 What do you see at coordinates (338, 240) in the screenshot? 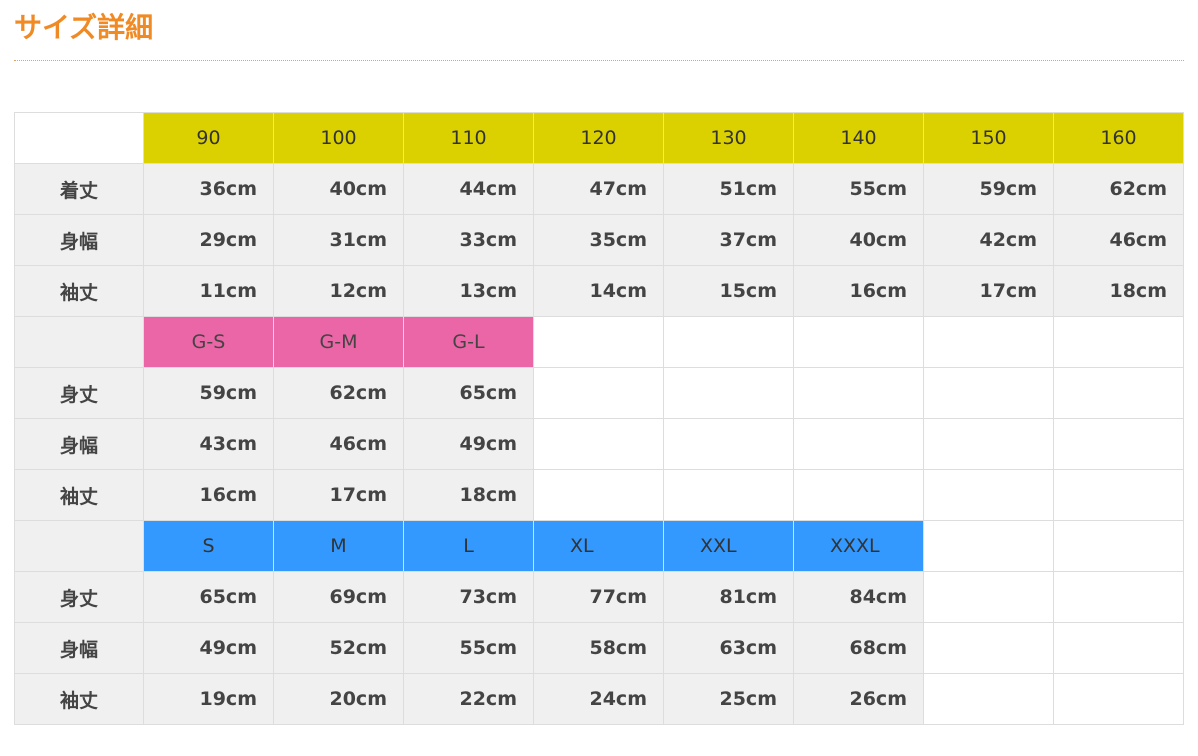
I see `measurement-cell: 31cm` at bounding box center [338, 240].